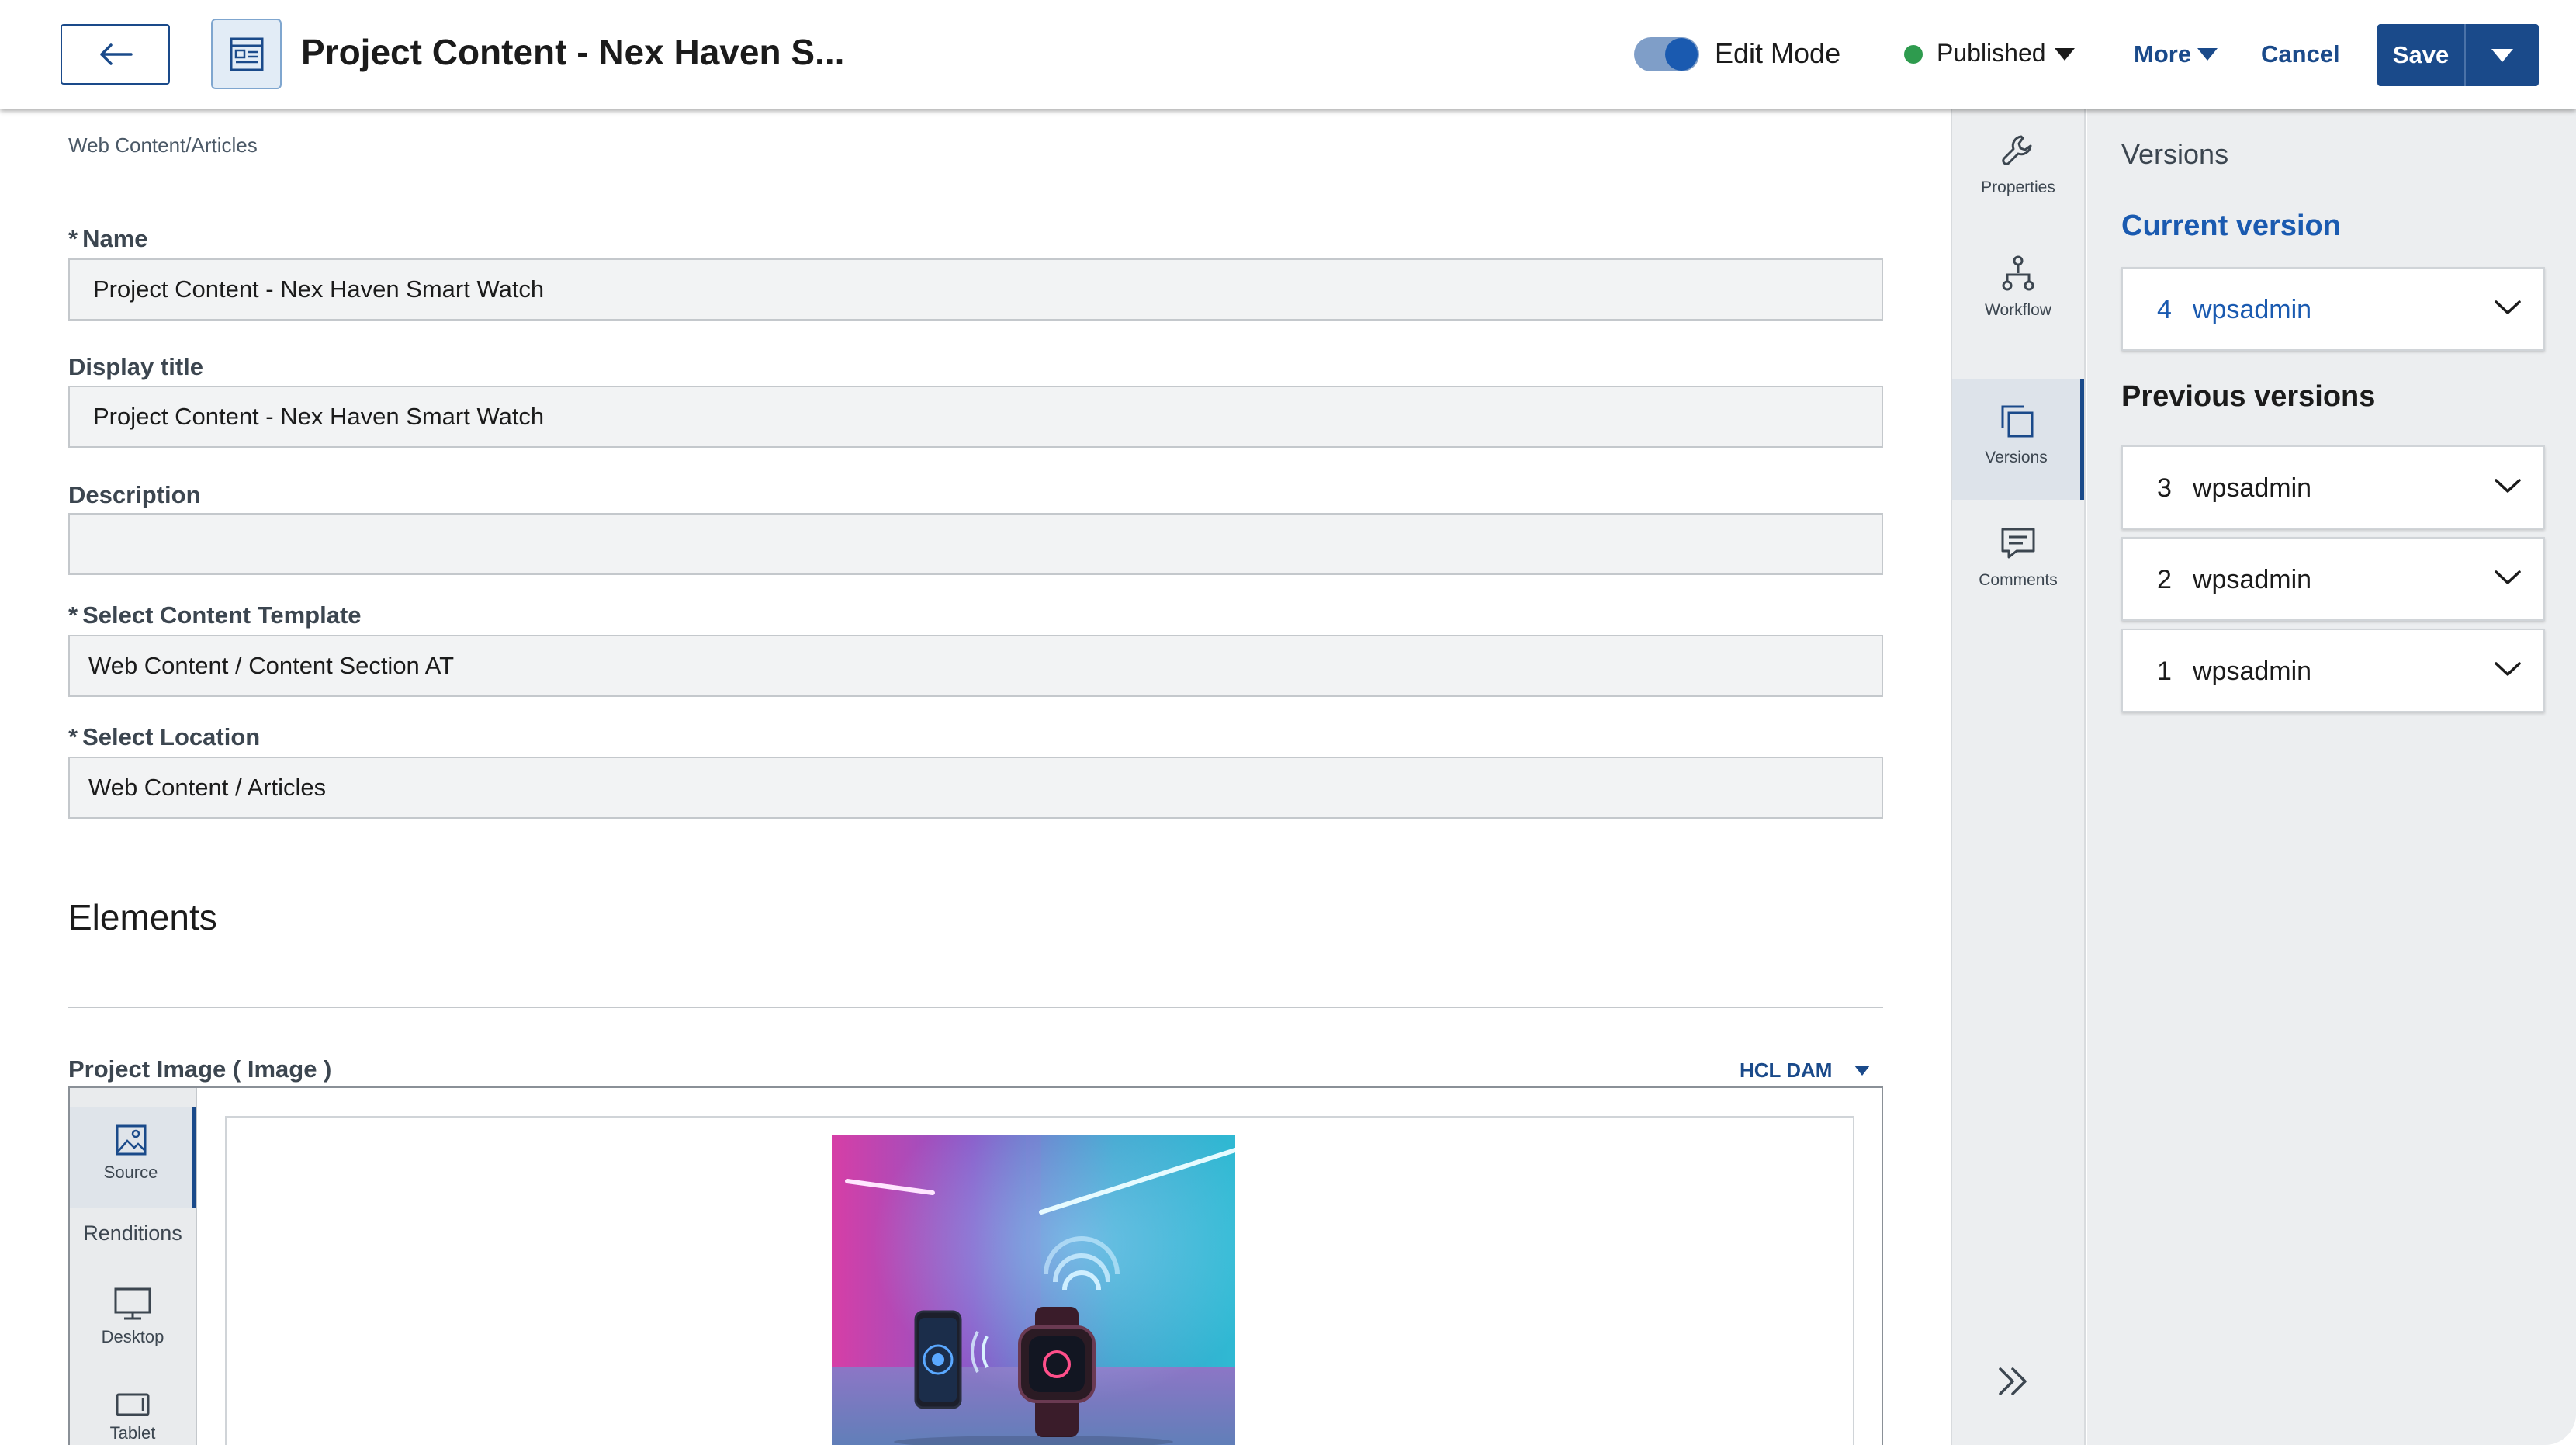 The height and width of the screenshot is (1445, 2576). I want to click on version-card: 1 wpsadmin, so click(2333, 670).